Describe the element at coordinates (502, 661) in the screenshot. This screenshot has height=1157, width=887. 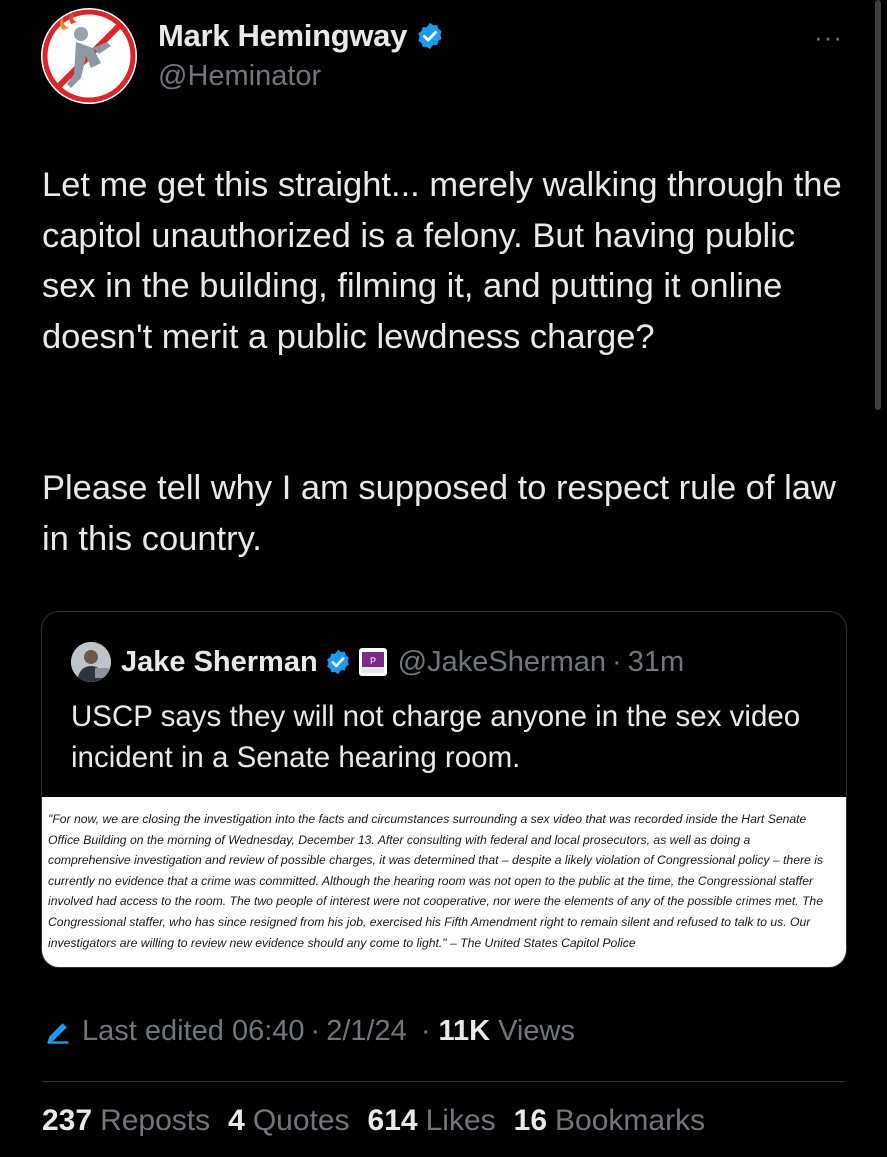
I see `quoted-author-handle: @JakeSherman` at that location.